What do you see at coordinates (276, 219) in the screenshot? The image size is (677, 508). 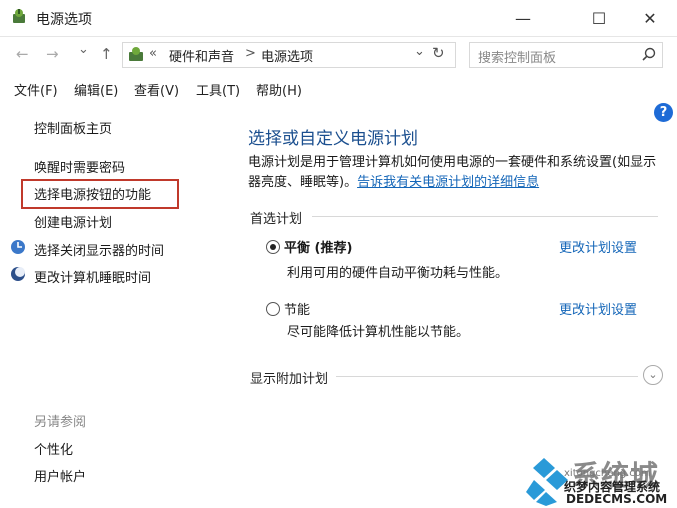 I see `preferred-plans-label: 首选计划` at bounding box center [276, 219].